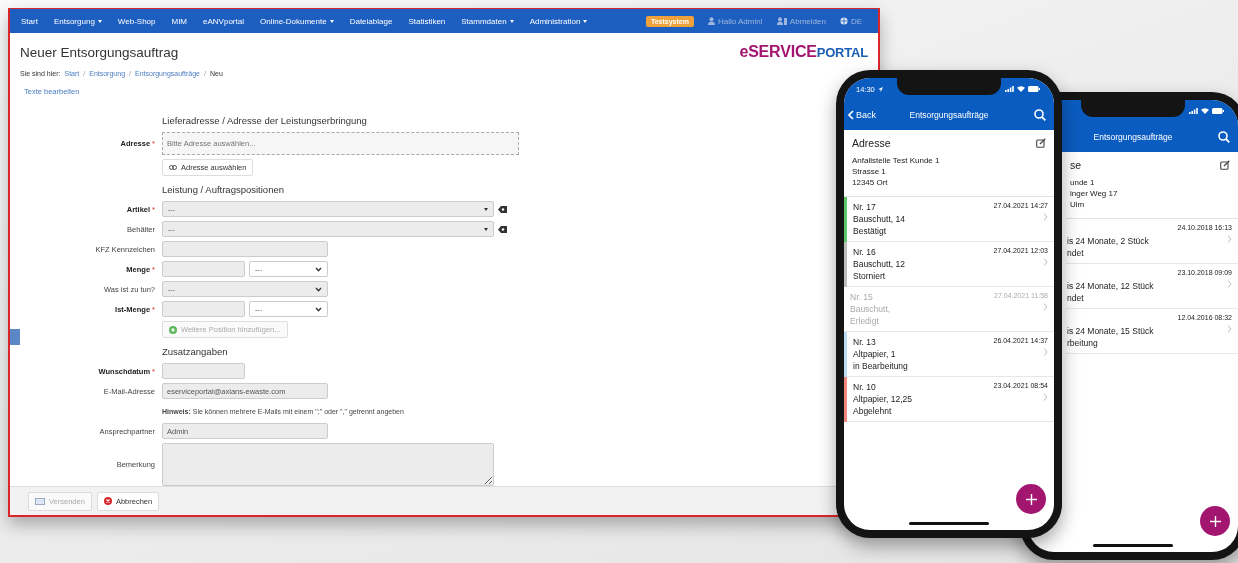 This screenshot has height=563, width=1238. I want to click on order-status: in Bearbeitung, so click(880, 366).